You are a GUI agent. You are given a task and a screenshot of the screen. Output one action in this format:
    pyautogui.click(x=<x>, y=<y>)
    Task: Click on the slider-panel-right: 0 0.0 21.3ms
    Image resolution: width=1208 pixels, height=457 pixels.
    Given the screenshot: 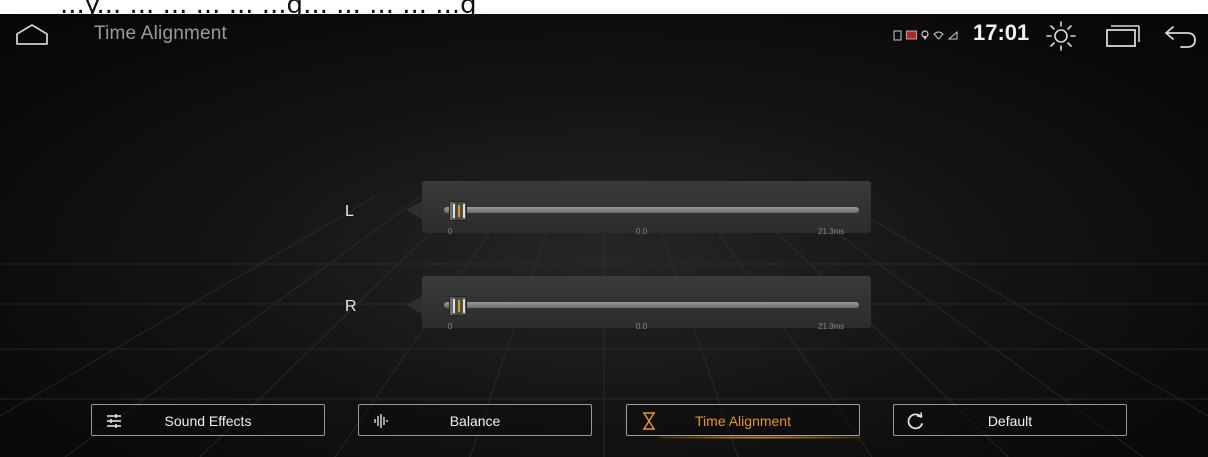 What is the action you would take?
    pyautogui.click(x=638, y=303)
    